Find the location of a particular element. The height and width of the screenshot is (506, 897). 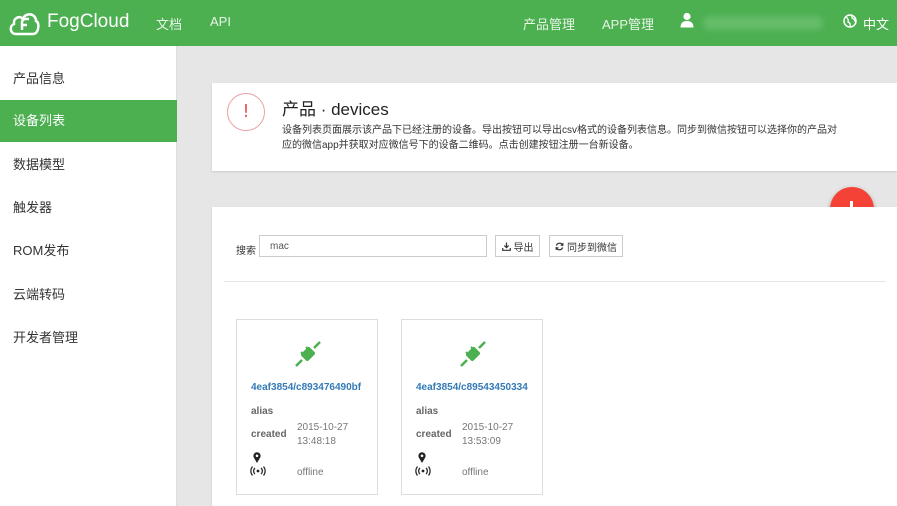

search-label: 搜索 is located at coordinates (246, 251).